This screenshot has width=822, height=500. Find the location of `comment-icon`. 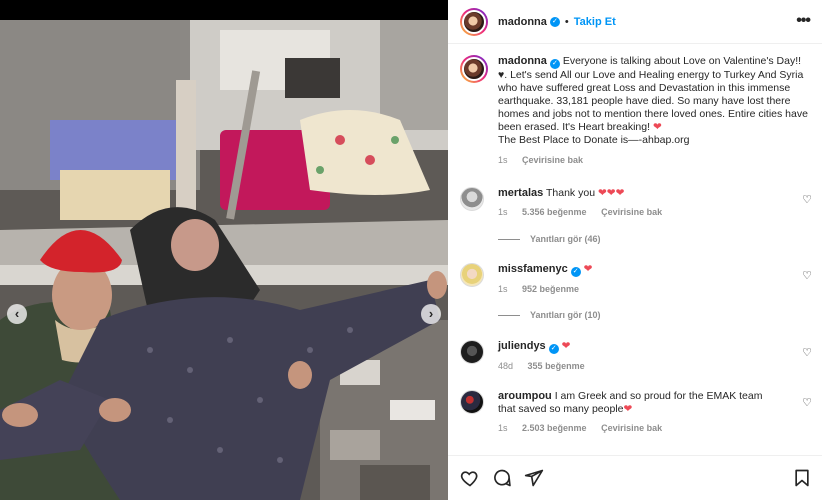

comment-icon is located at coordinates (502, 480).